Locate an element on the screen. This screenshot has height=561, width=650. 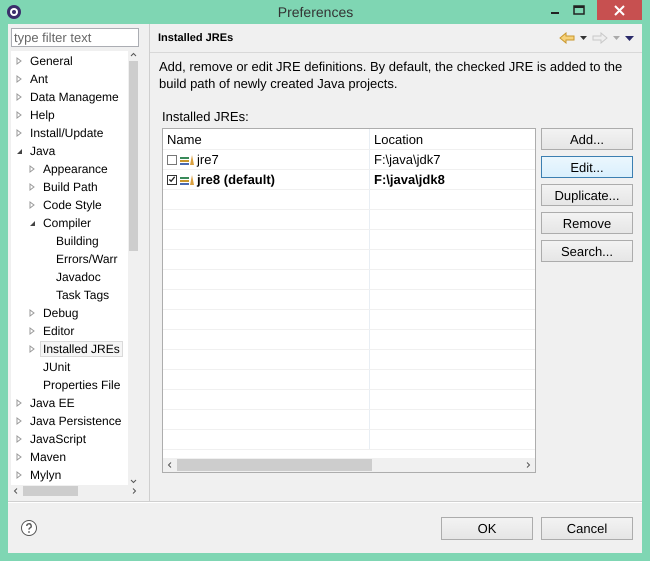
dialog-button: Cancel is located at coordinates (587, 528).